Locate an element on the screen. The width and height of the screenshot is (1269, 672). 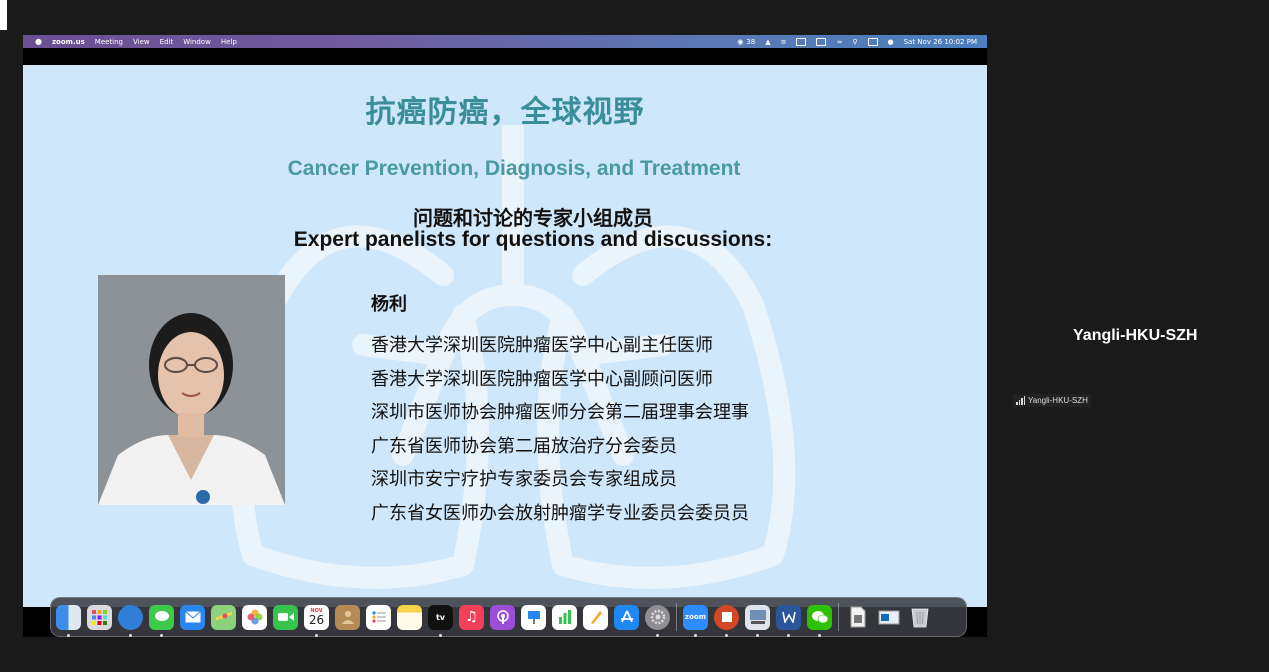
macos-dock: NOV 26 tv ♫ zoom is located at coordinates (508, 617).